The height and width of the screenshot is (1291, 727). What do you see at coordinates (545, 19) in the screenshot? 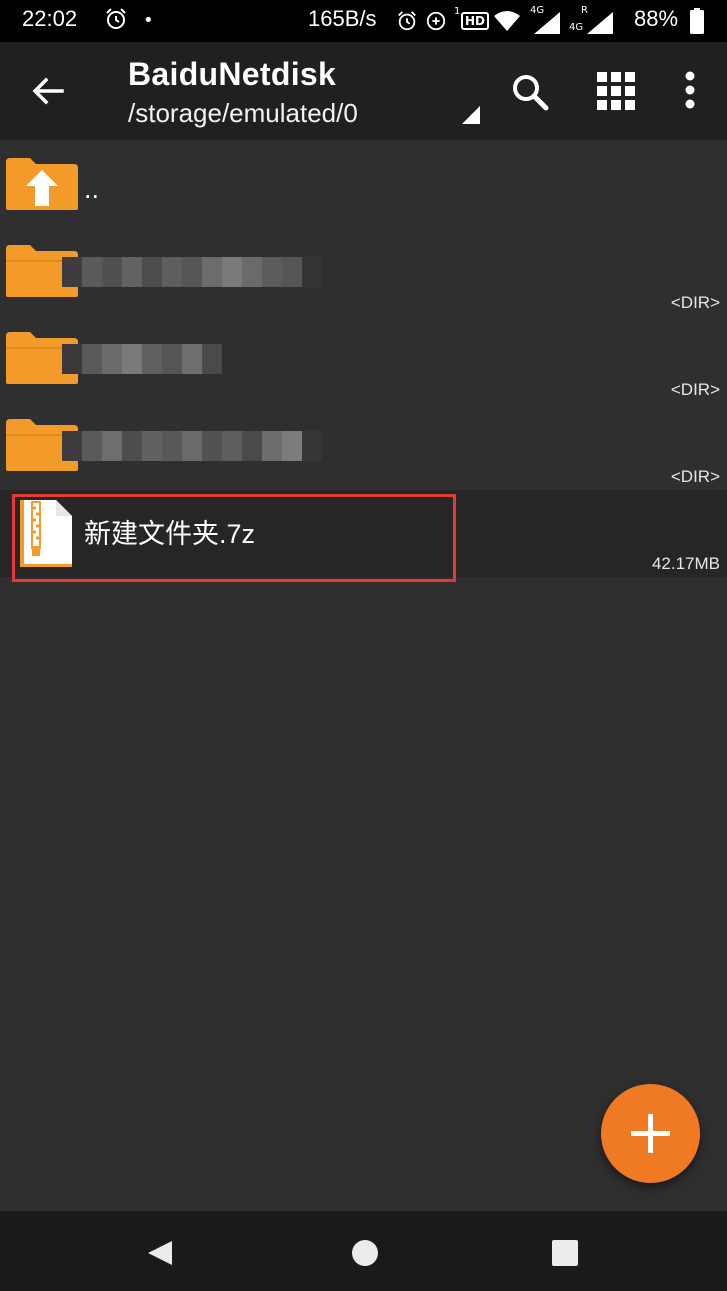
I see `signal-4g-1: 4G` at bounding box center [545, 19].